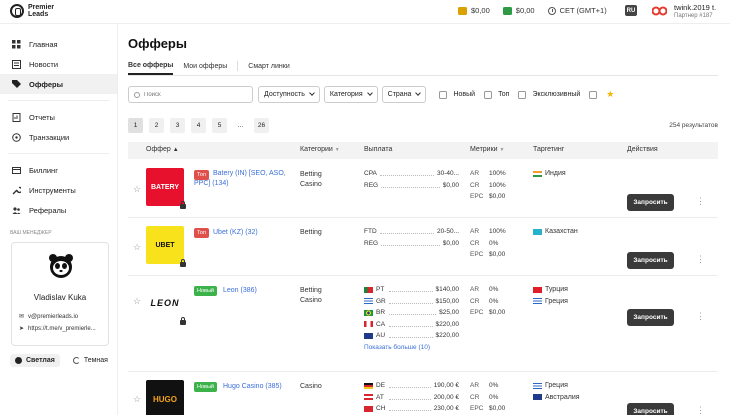 This screenshot has width=730, height=415. What do you see at coordinates (252, 387) in the screenshot?
I see `offer-link: Hugo Casino (385)` at bounding box center [252, 387].